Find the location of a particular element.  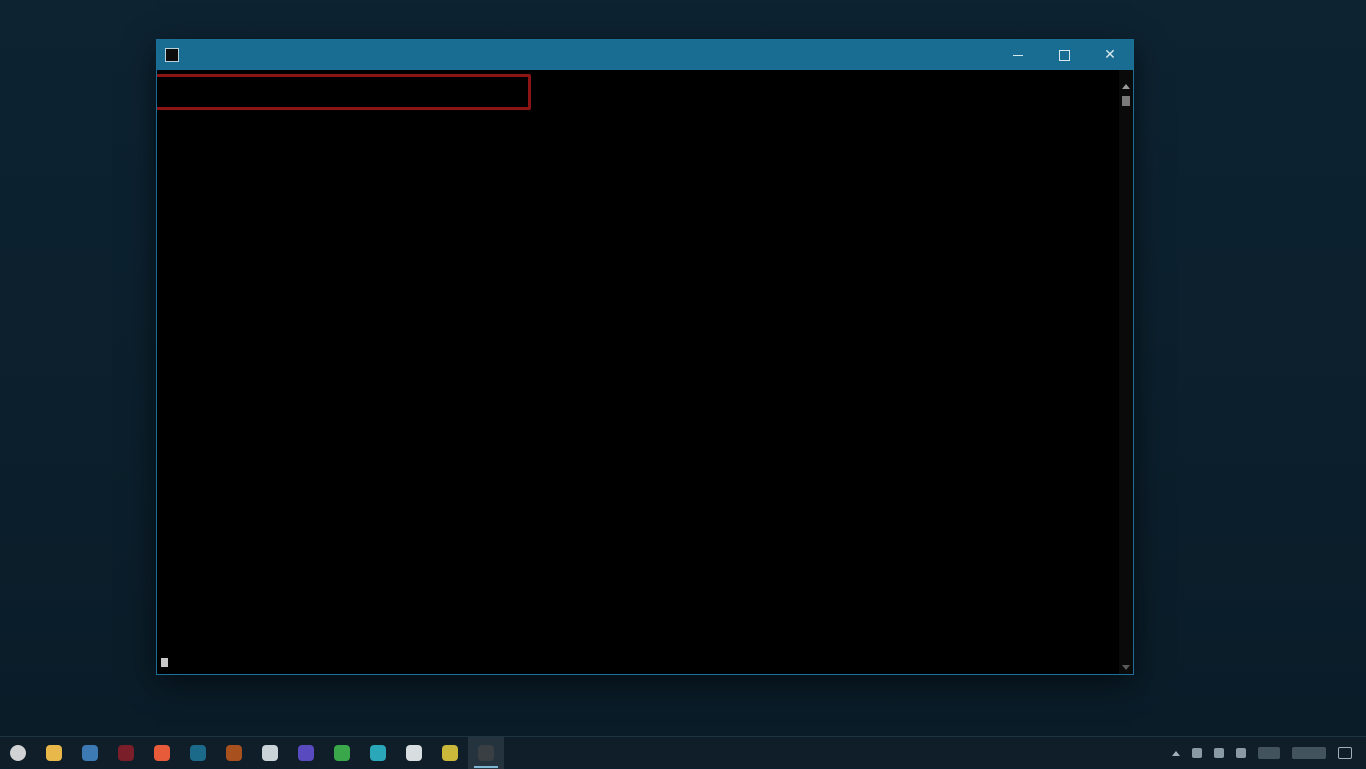

tray-clock is located at coordinates (1309, 753).